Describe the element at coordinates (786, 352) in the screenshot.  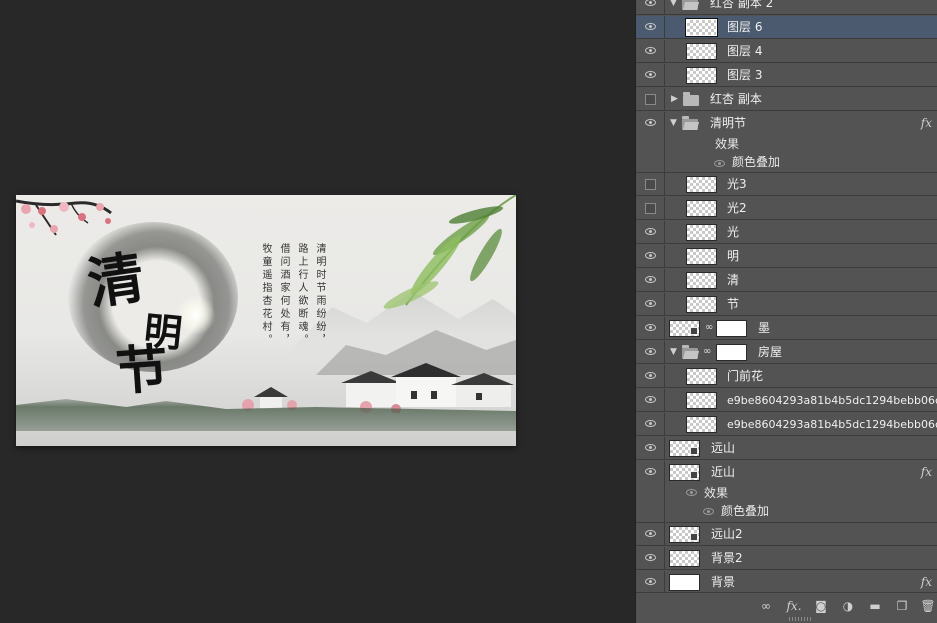
I see `layer-group-fangwu: ▼ ∞ 房屋` at that location.